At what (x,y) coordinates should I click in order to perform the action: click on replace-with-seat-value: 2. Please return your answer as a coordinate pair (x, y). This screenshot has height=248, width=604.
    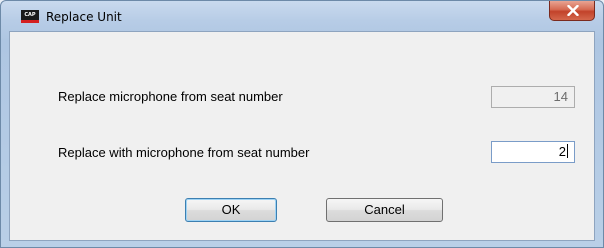
    Looking at the image, I should click on (562, 151).